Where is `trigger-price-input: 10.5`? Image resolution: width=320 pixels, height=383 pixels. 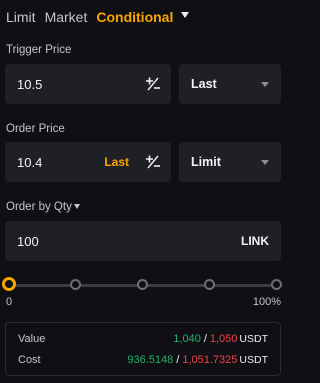 trigger-price-input: 10.5 is located at coordinates (88, 84).